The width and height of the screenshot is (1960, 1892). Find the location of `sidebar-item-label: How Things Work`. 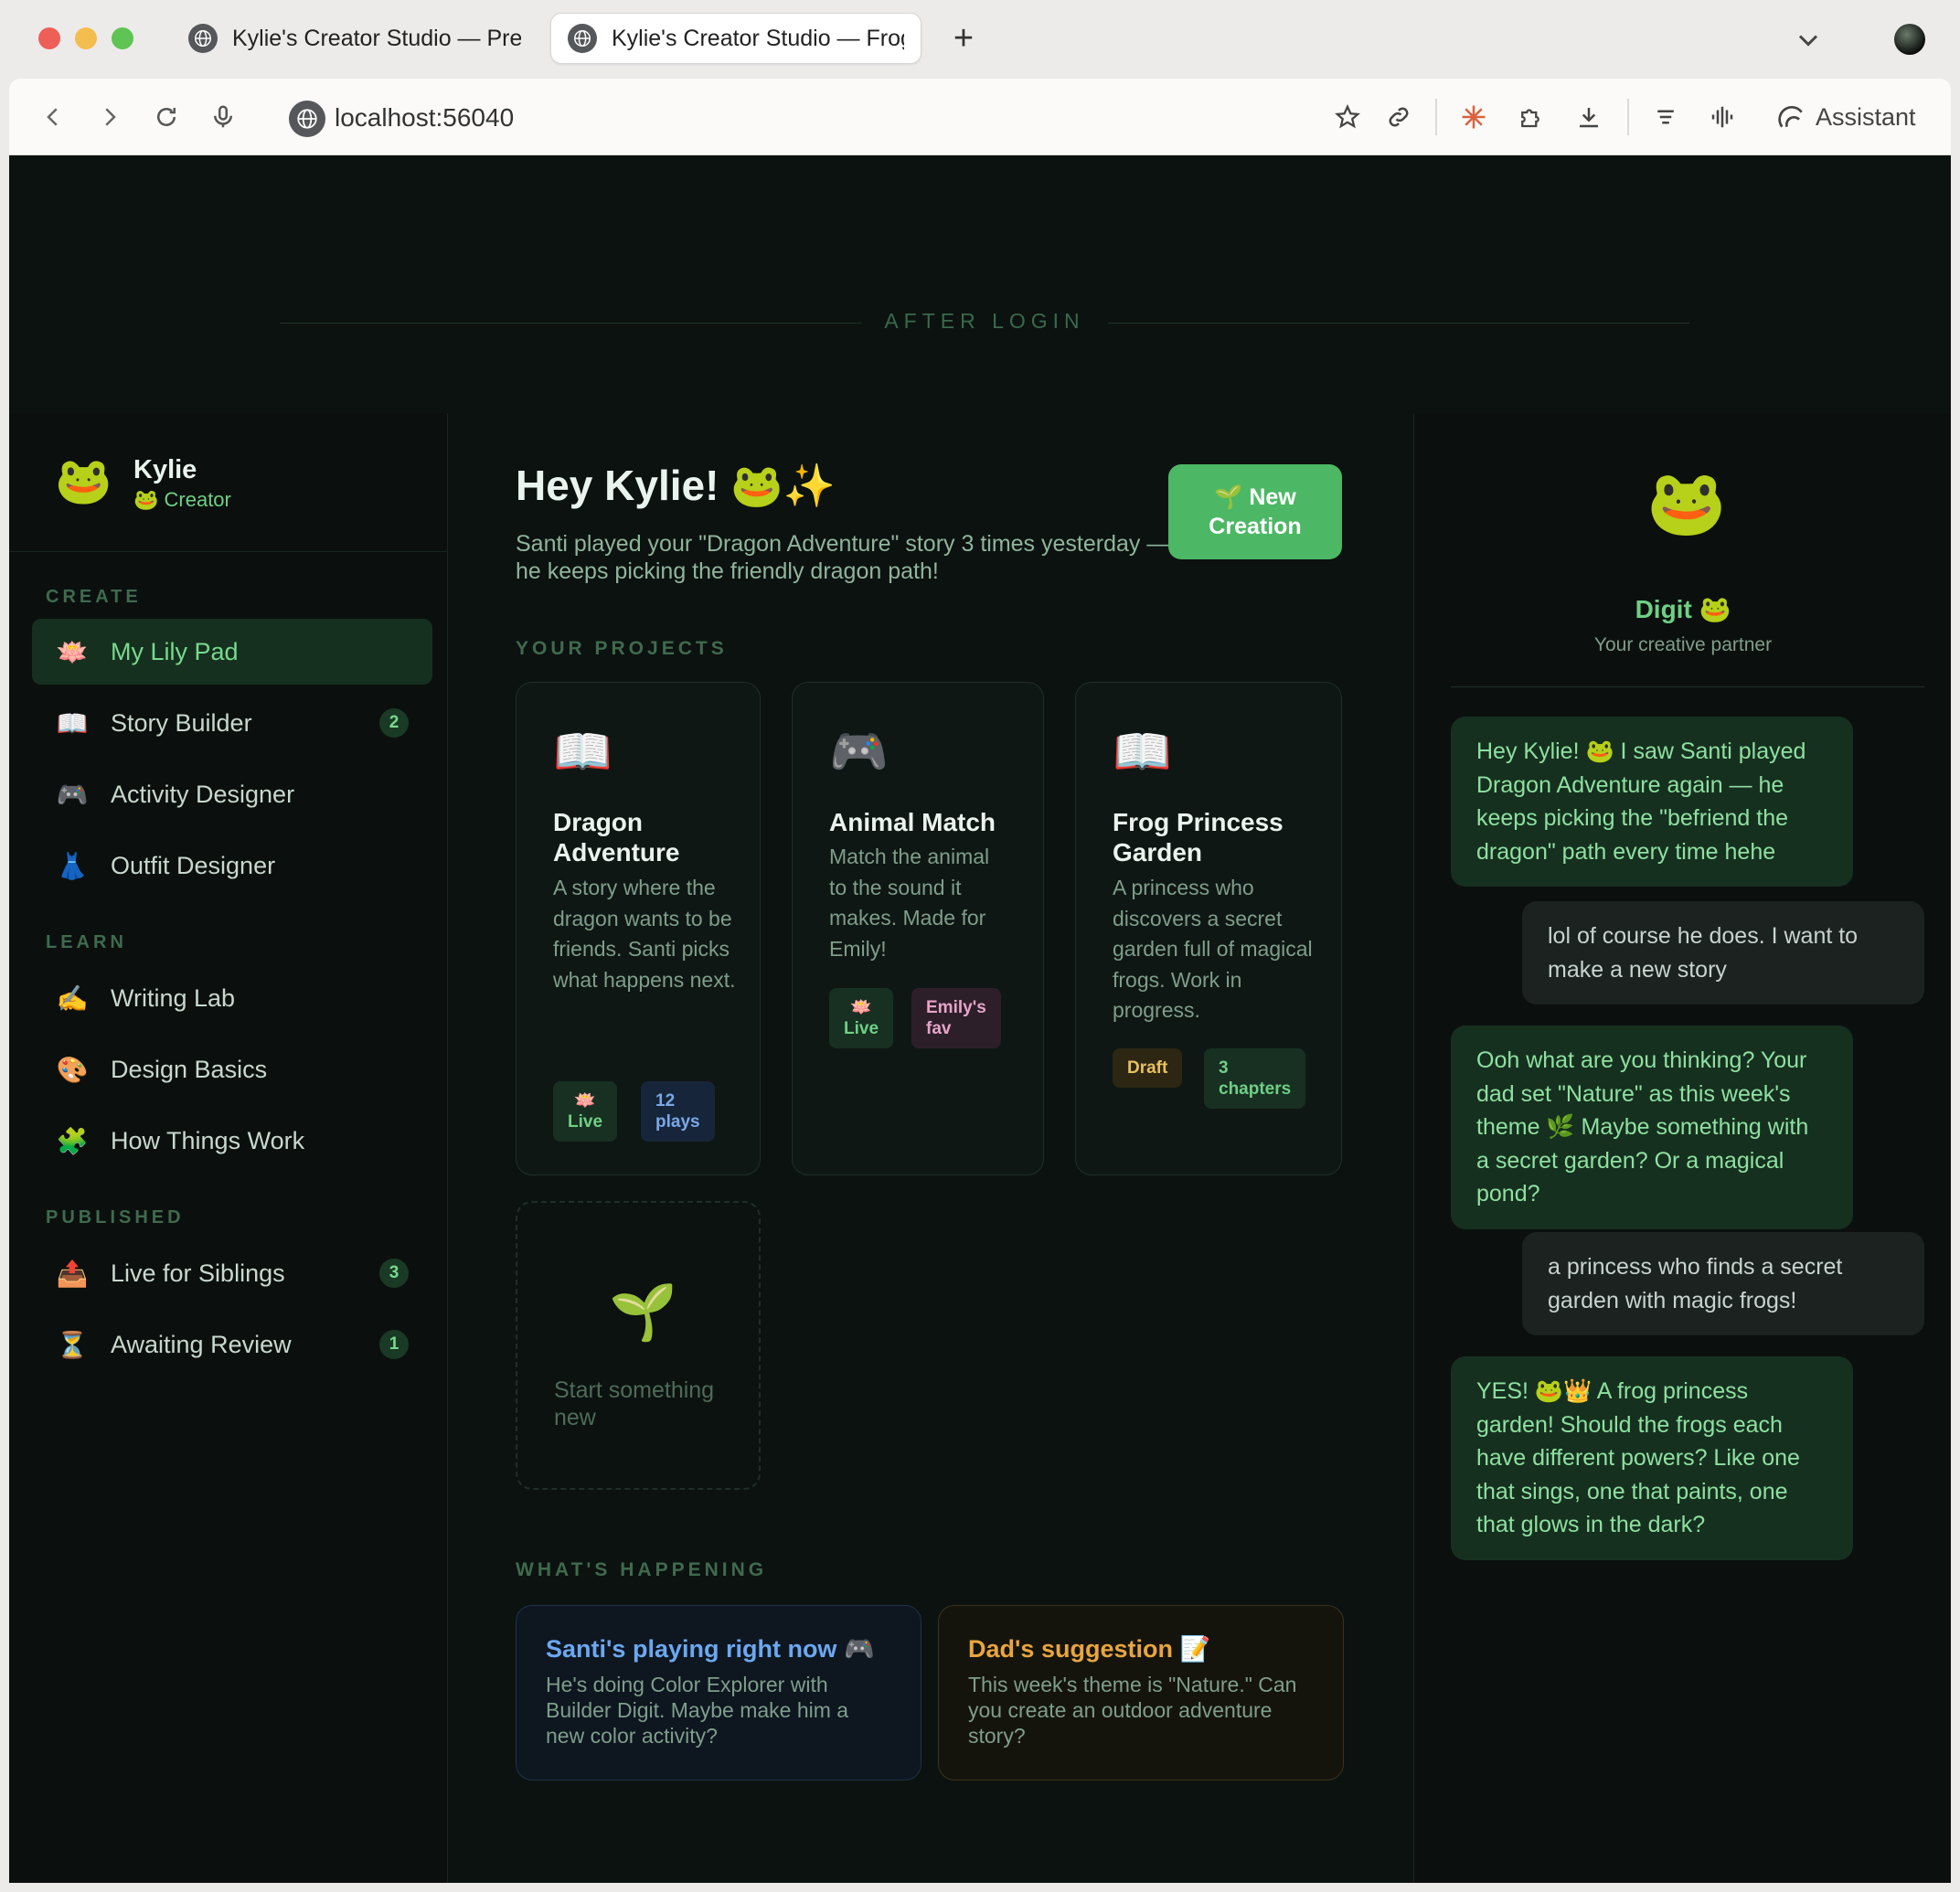

sidebar-item-label: How Things Work is located at coordinates (208, 1140).